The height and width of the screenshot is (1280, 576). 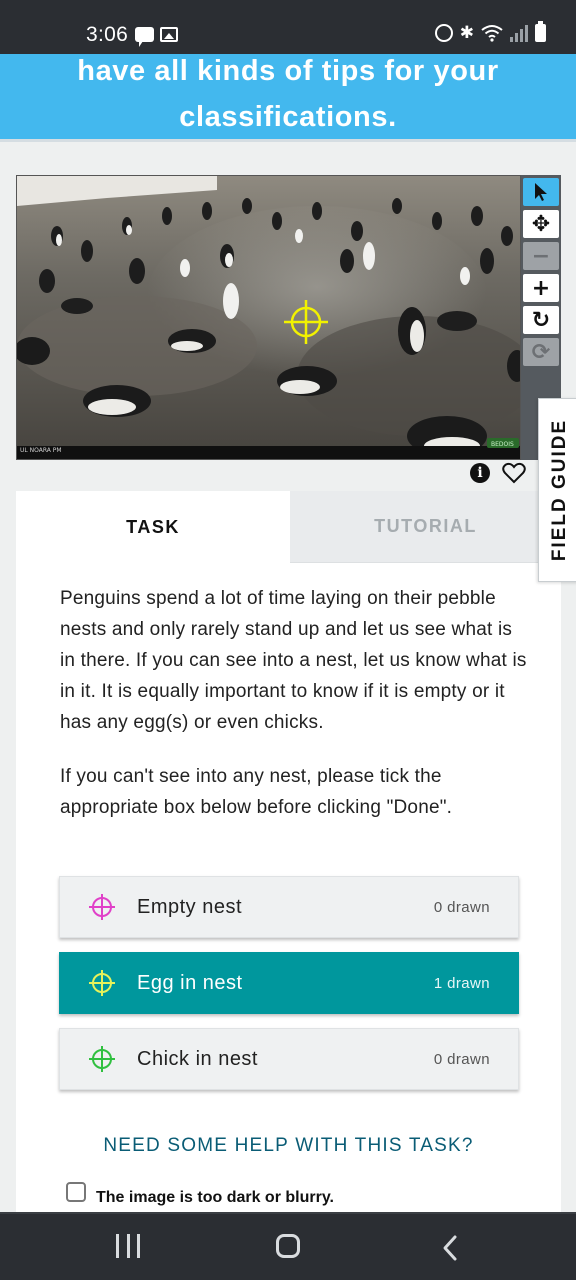 I want to click on subject-meta-actions: i, so click(x=506, y=473).